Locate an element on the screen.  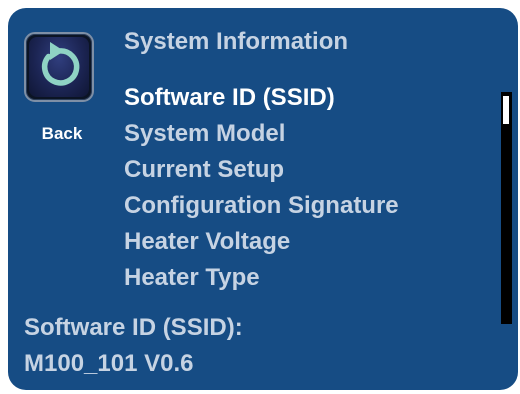
menu-item-heater-type: Heater Type is located at coordinates (261, 278).